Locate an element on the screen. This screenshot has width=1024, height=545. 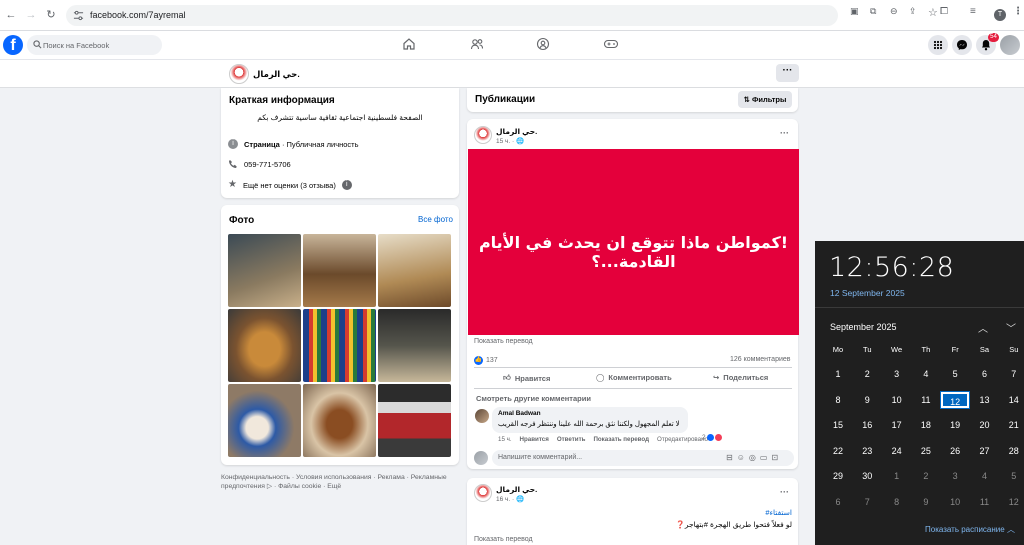
account-avatar is located at coordinates (1010, 45).